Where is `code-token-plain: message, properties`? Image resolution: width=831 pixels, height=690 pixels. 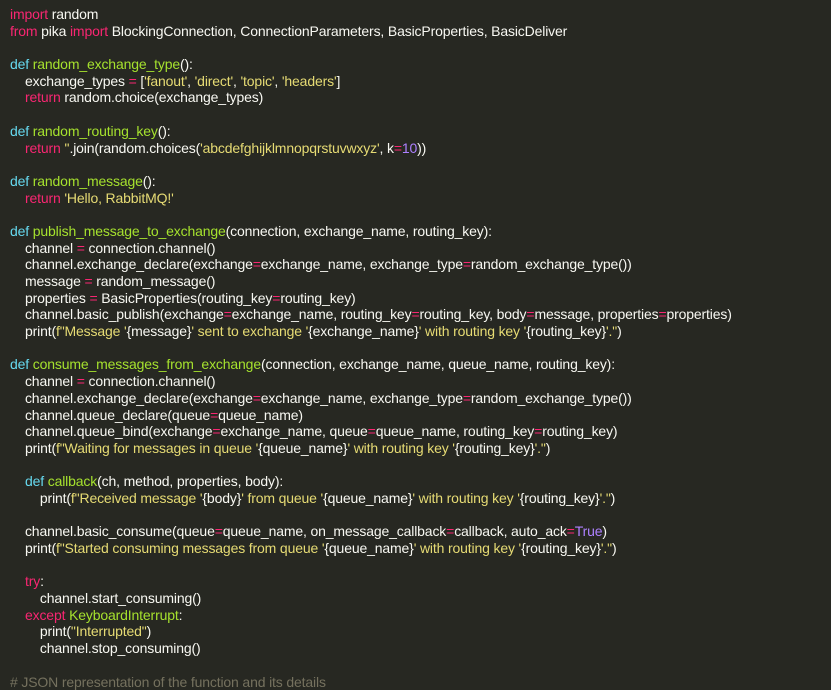
code-token-plain: message, properties is located at coordinates (596, 314).